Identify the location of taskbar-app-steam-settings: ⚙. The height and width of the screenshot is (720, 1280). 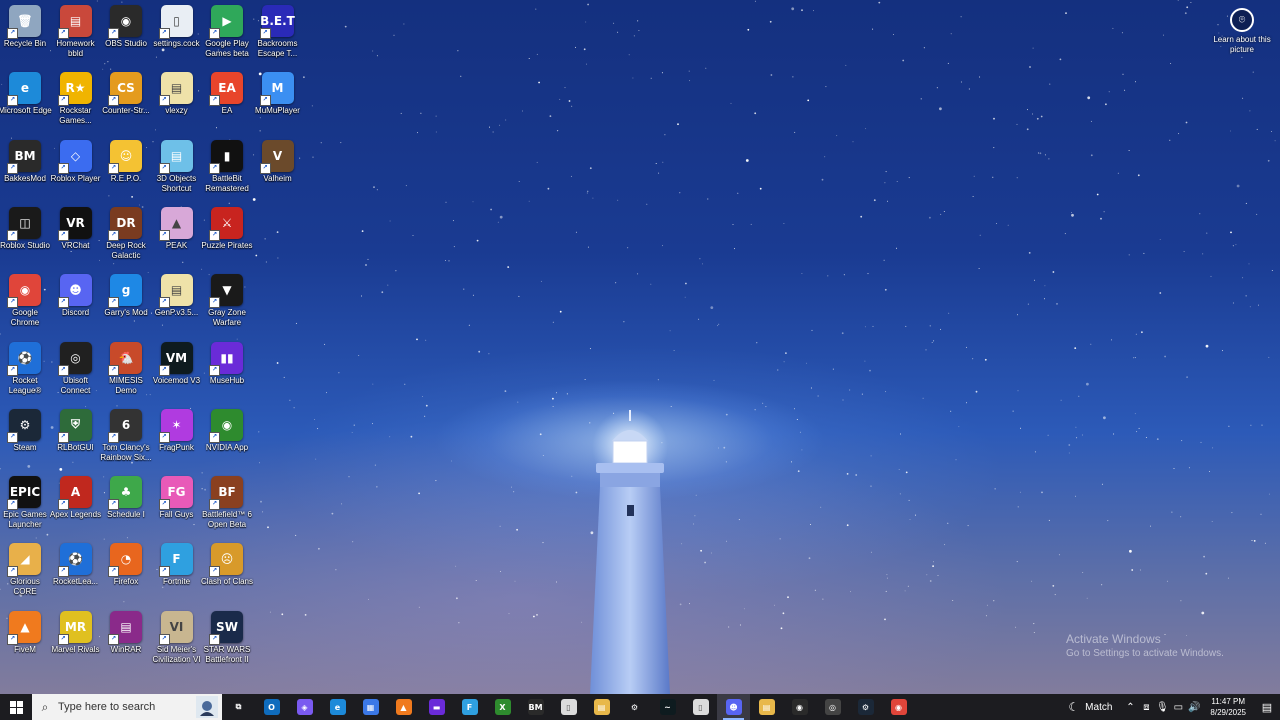
(634, 707).